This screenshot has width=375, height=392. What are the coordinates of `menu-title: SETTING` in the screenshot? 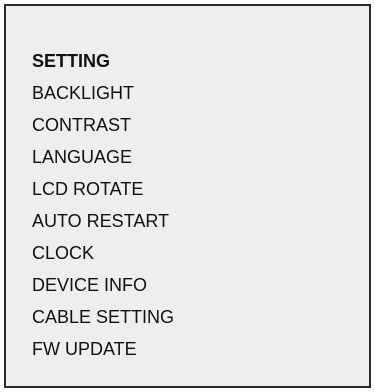 It's located at (71, 61).